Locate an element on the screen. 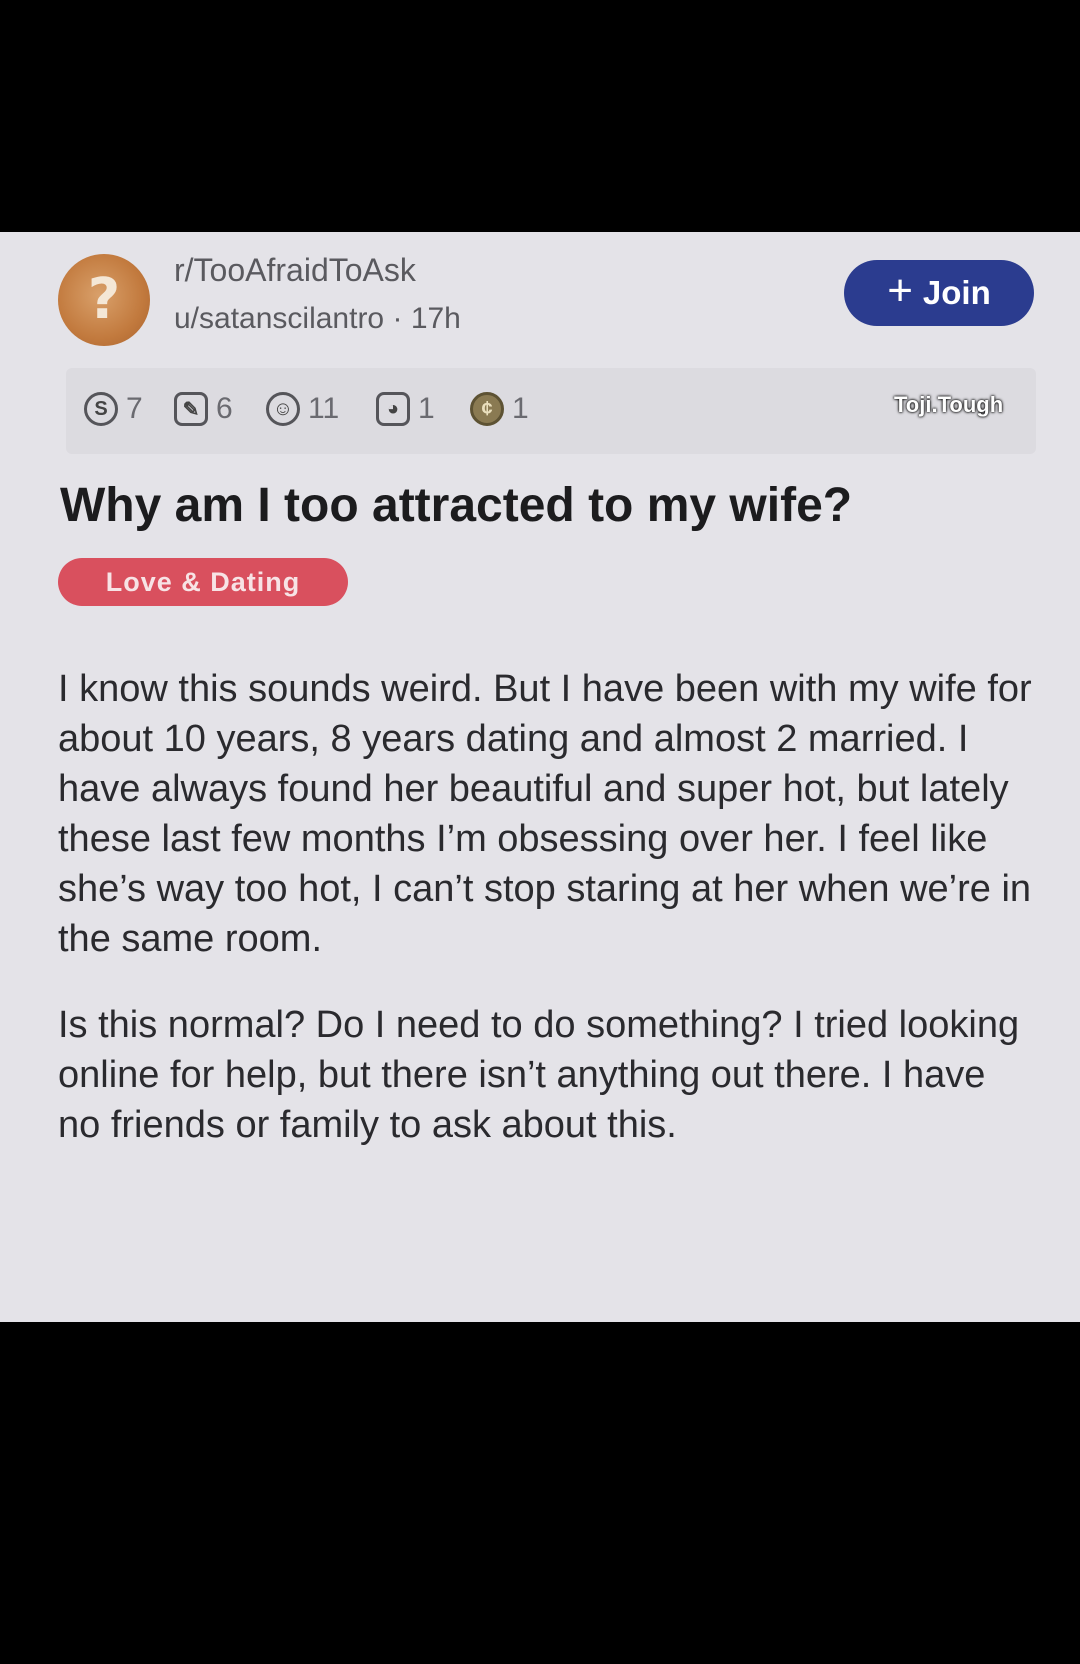  wholesome-award-icon: ☺ is located at coordinates (283, 409).